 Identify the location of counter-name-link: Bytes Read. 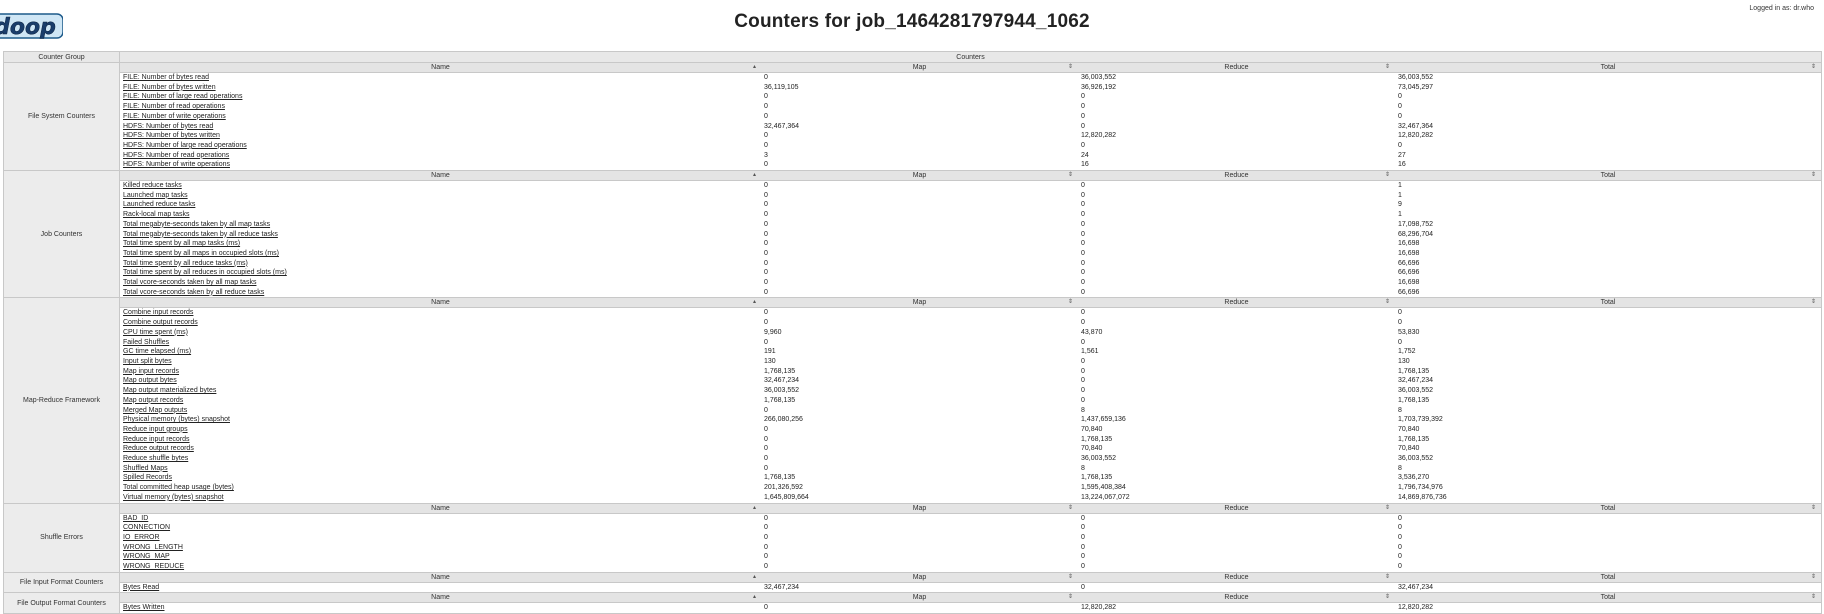
(141, 587).